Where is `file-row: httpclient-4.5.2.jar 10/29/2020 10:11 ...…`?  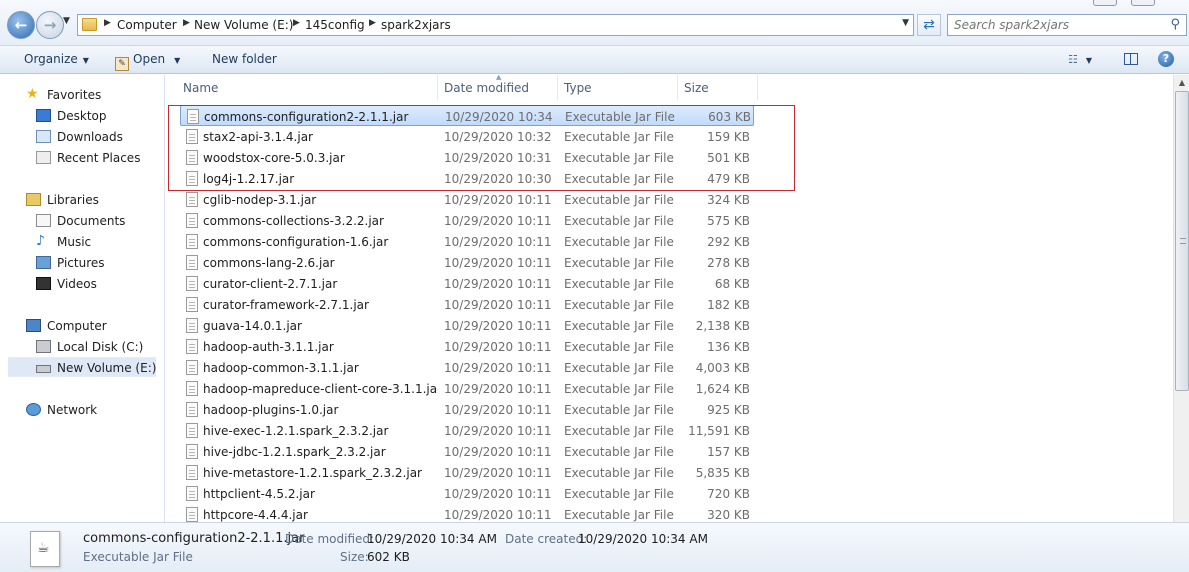
file-row: httpclient-4.5.2.jar 10/29/2020 10:11 ...… is located at coordinates (467, 493).